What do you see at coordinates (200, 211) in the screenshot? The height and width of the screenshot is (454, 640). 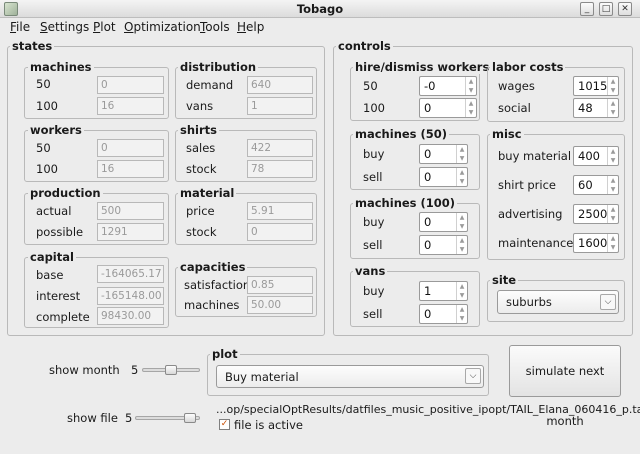 I see `price-label: price` at bounding box center [200, 211].